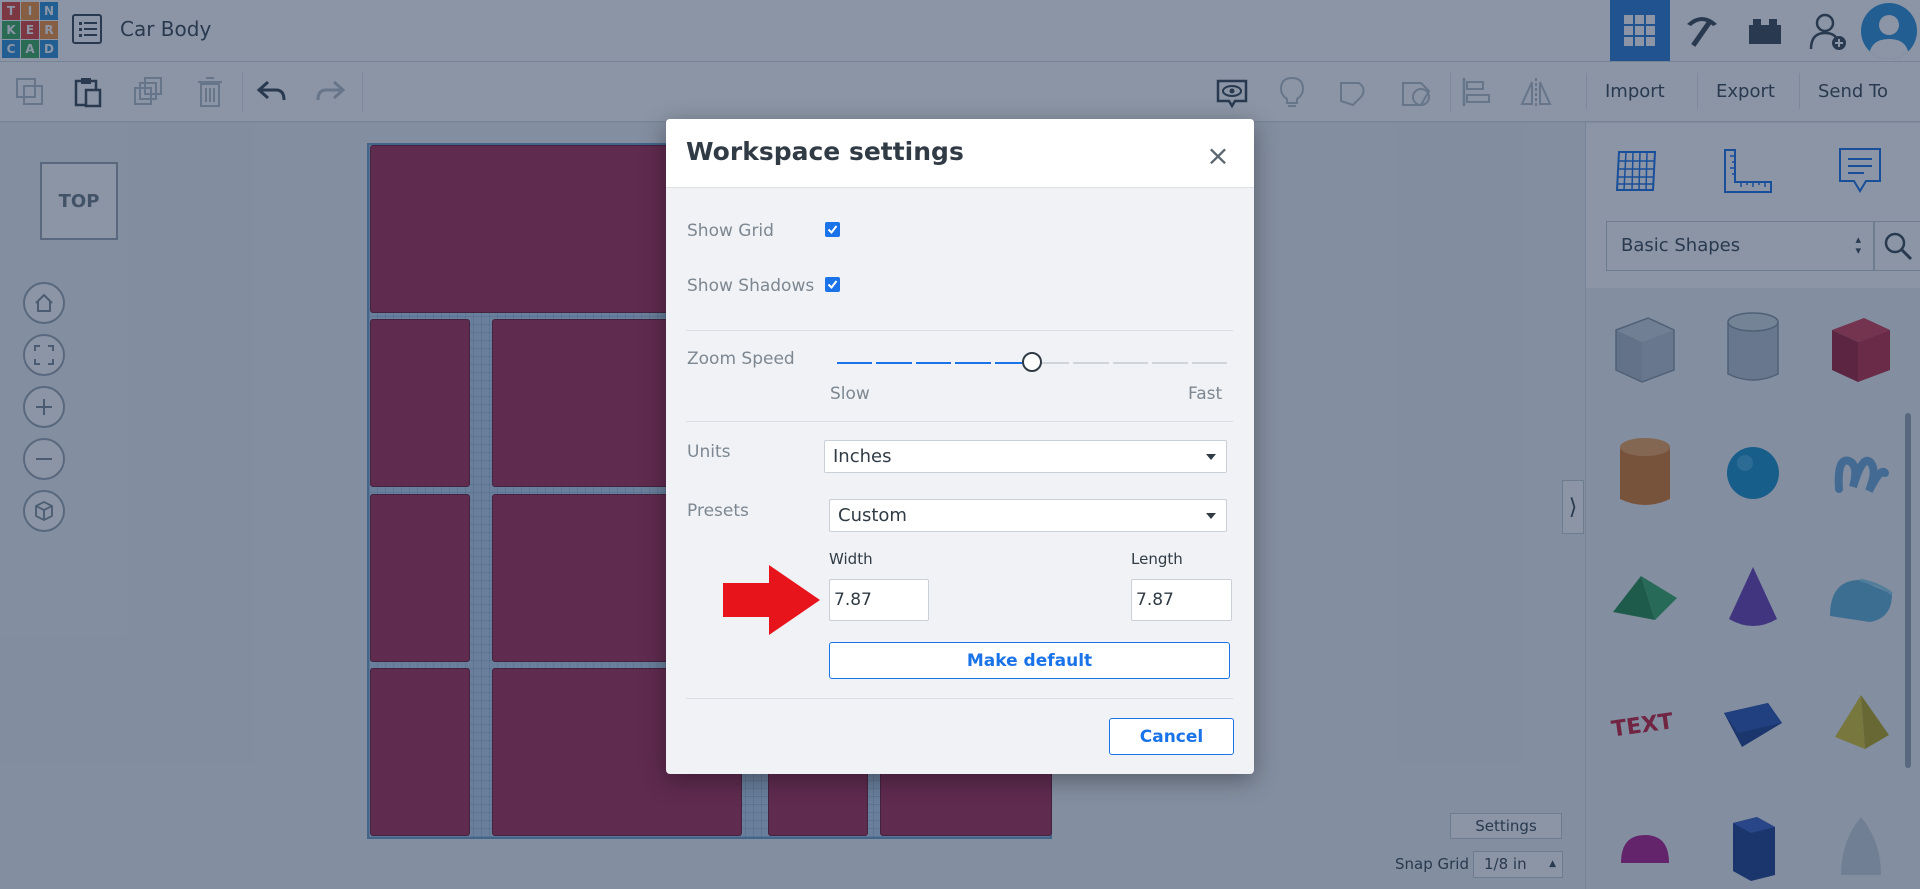  Describe the element at coordinates (1157, 559) in the screenshot. I see `length-label: Length` at that location.